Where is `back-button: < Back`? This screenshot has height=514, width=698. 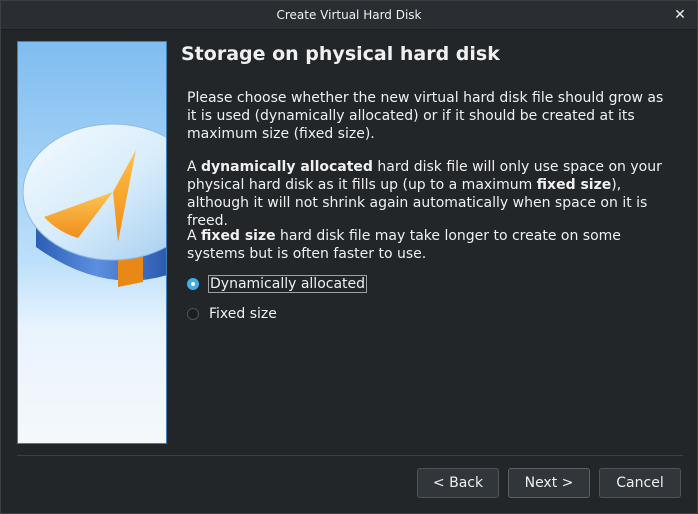 back-button: < Back is located at coordinates (458, 483).